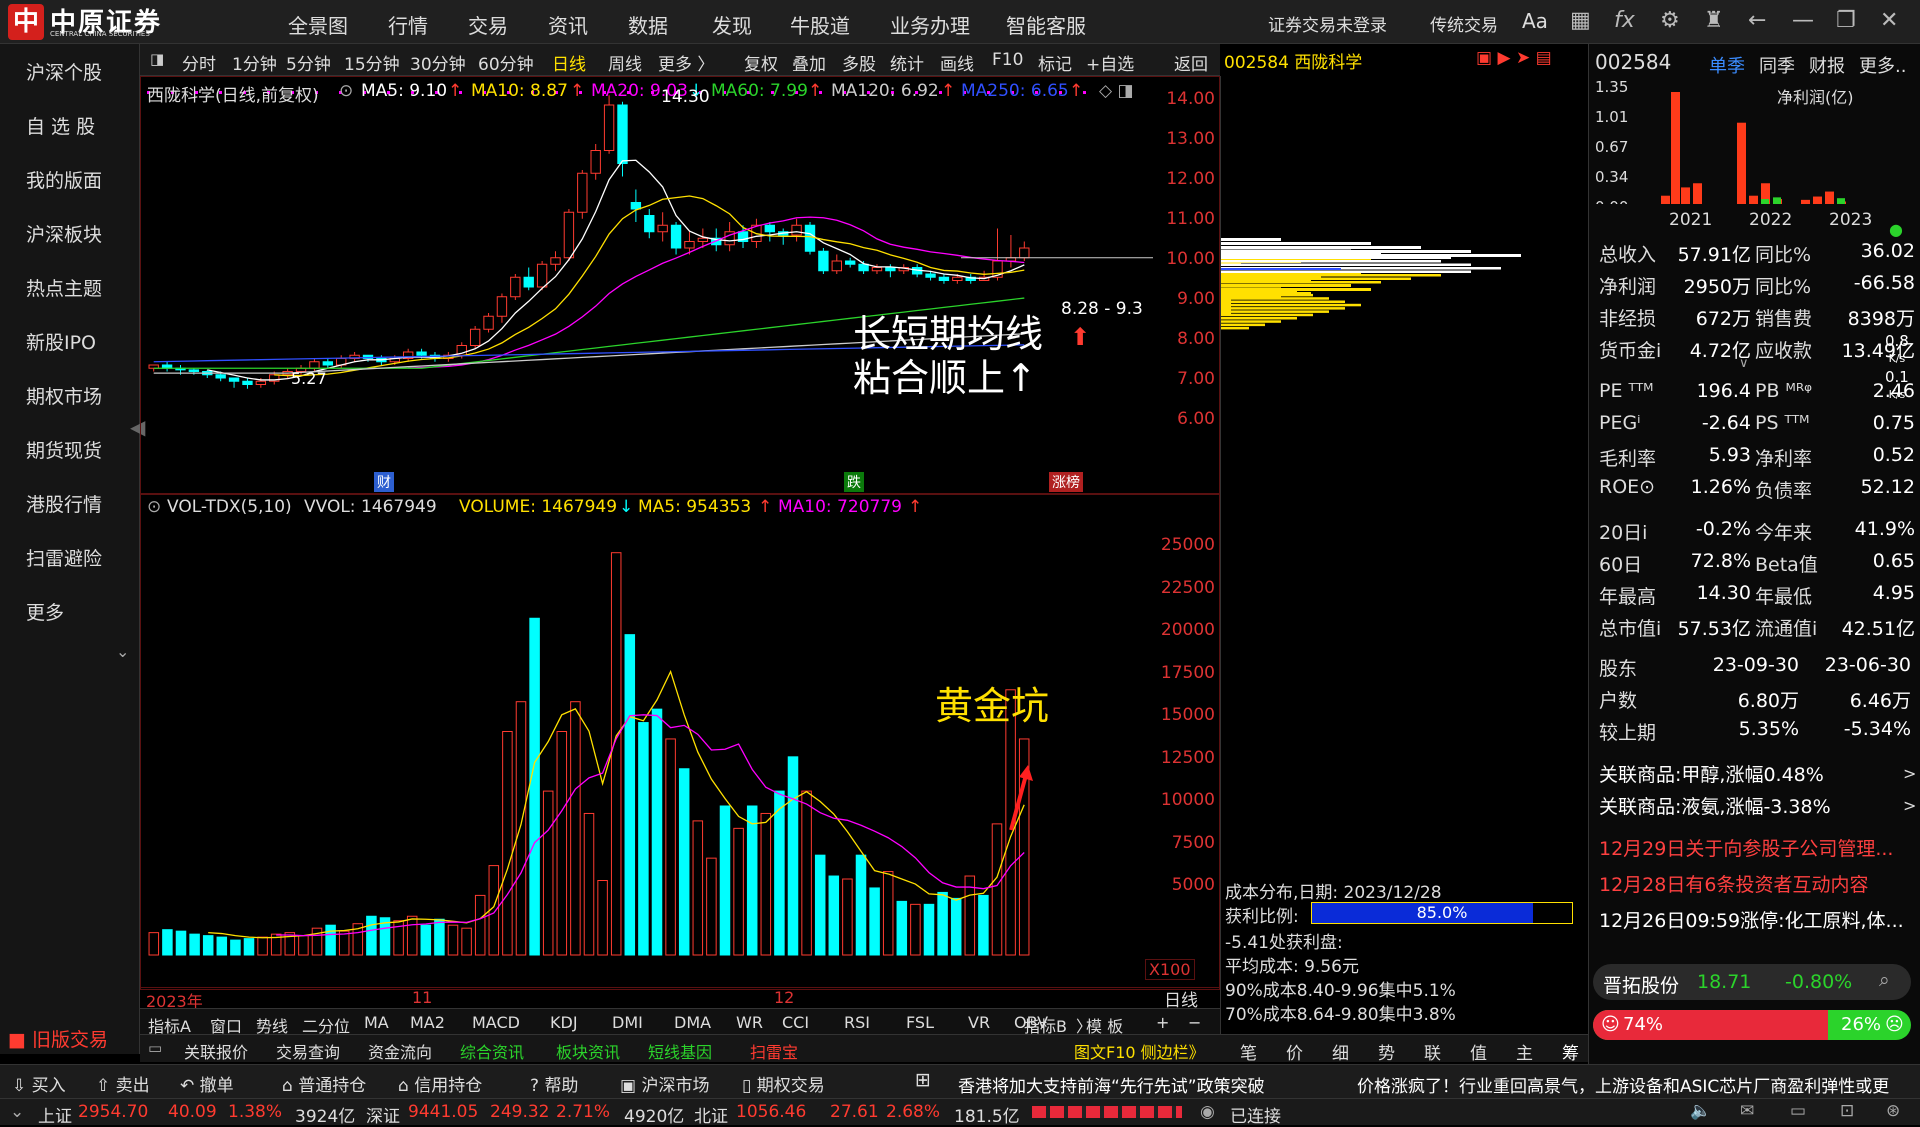 The height and width of the screenshot is (1127, 1920). I want to click on bottom-panel-icon: ▭, so click(155, 1048).